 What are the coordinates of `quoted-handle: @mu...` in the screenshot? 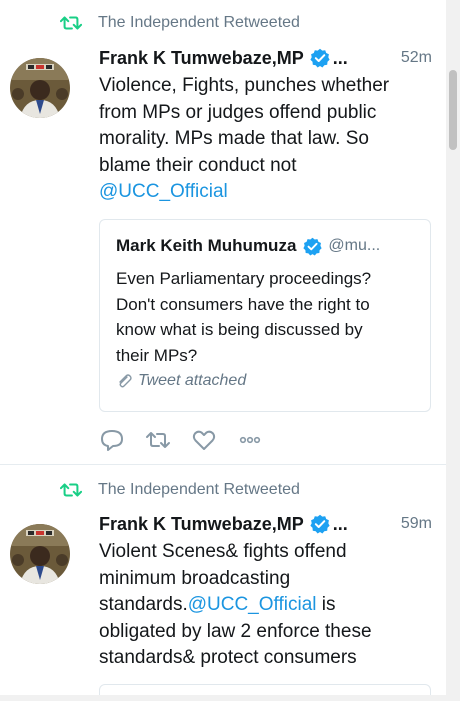 It's located at (354, 245).